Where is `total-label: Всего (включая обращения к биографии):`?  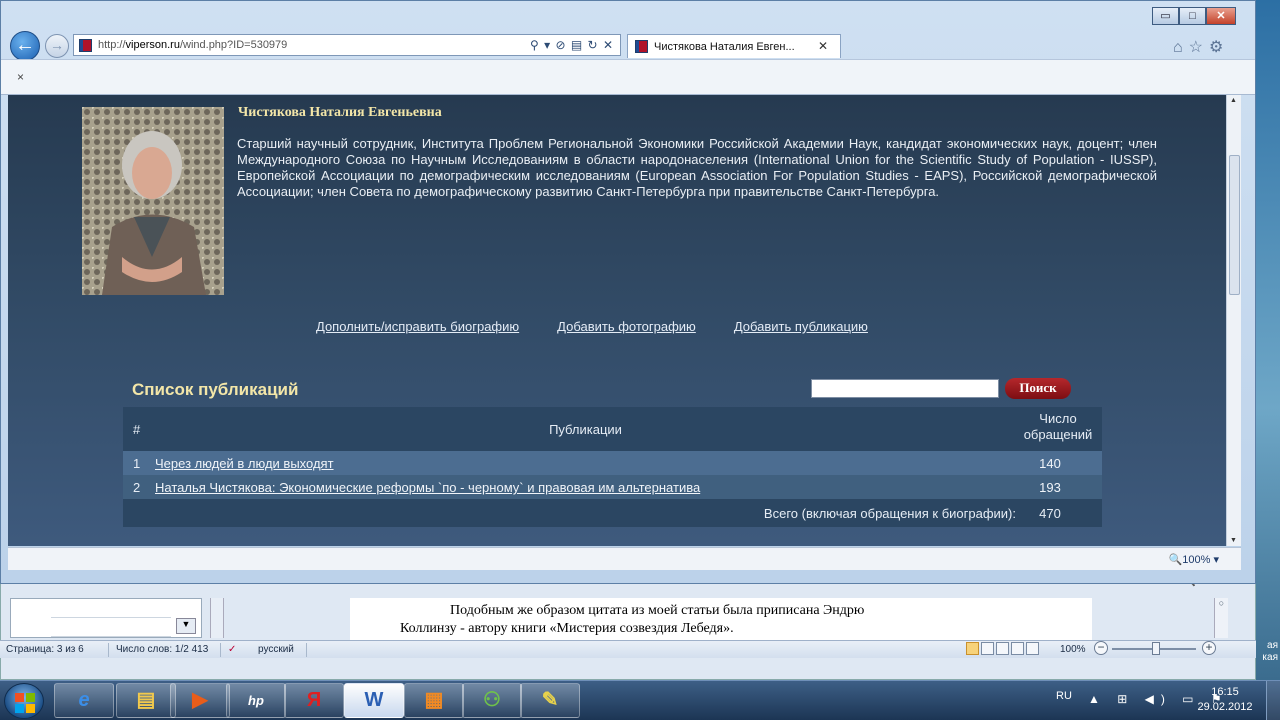
total-label: Всего (включая обращения к биографии): is located at coordinates (889, 513).